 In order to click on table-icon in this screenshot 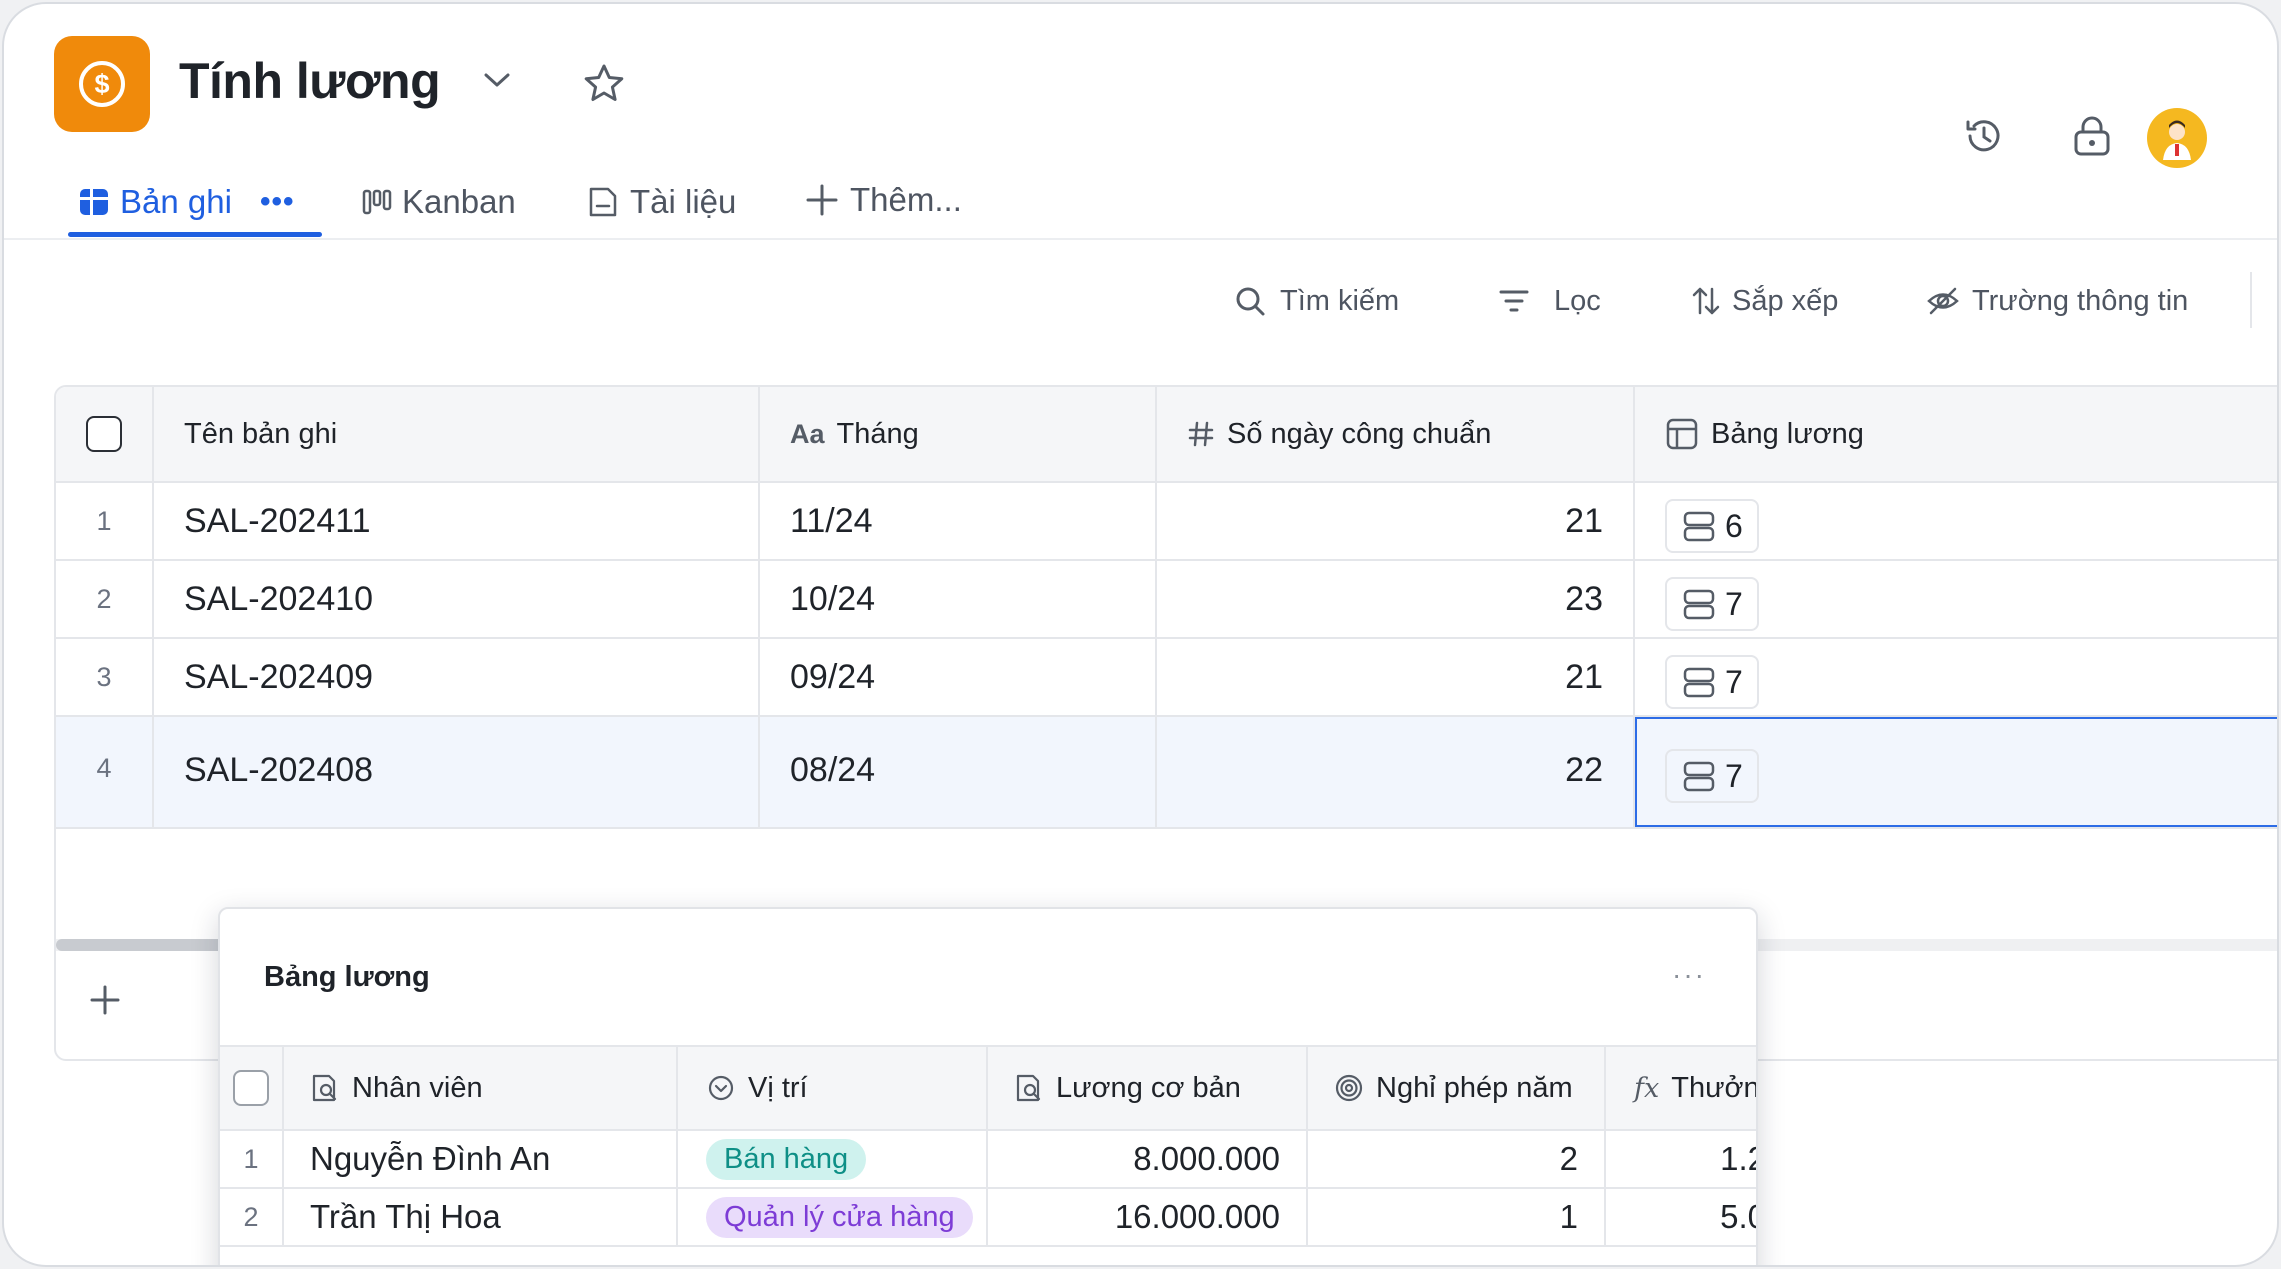, I will do `click(94, 202)`.